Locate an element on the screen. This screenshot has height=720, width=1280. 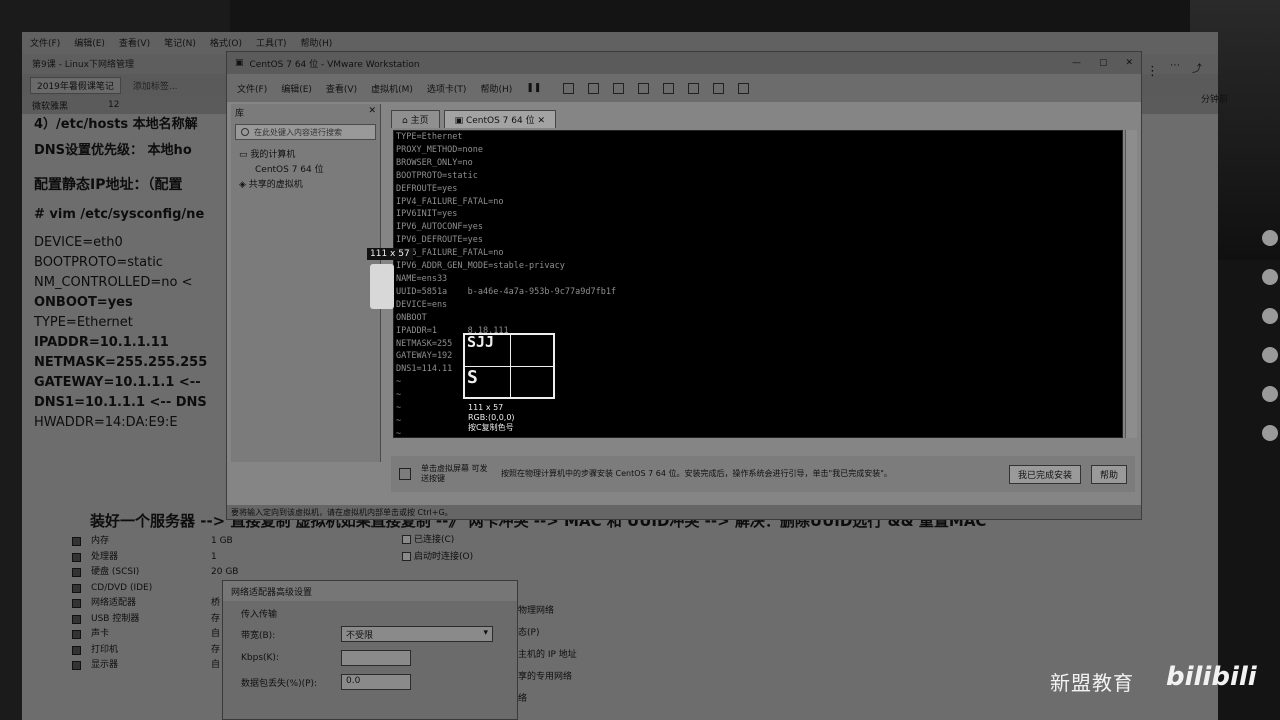
clipboard-icon is located at coordinates (1270, 355).